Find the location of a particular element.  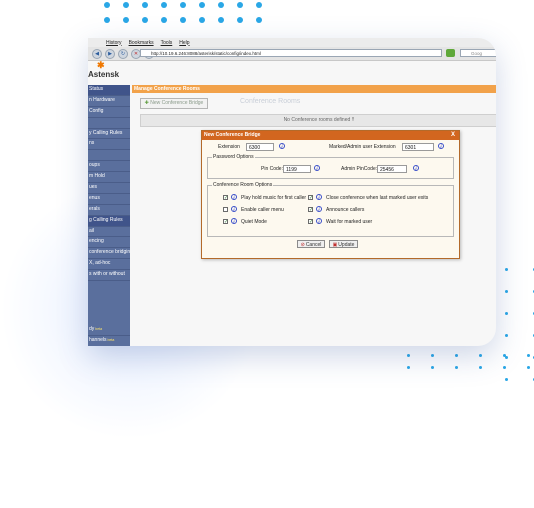

extension-info-icon: i is located at coordinates (282, 146).